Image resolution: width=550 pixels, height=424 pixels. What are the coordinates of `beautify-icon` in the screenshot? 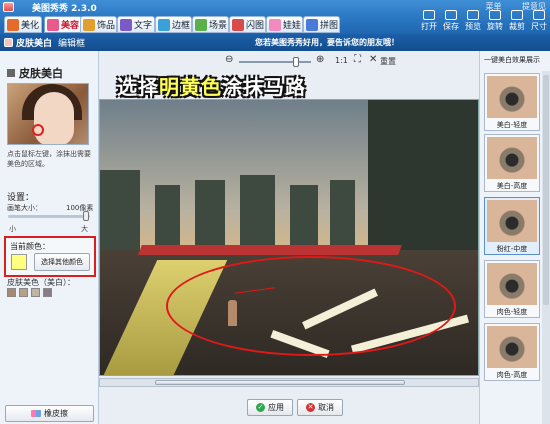 It's located at (13, 24).